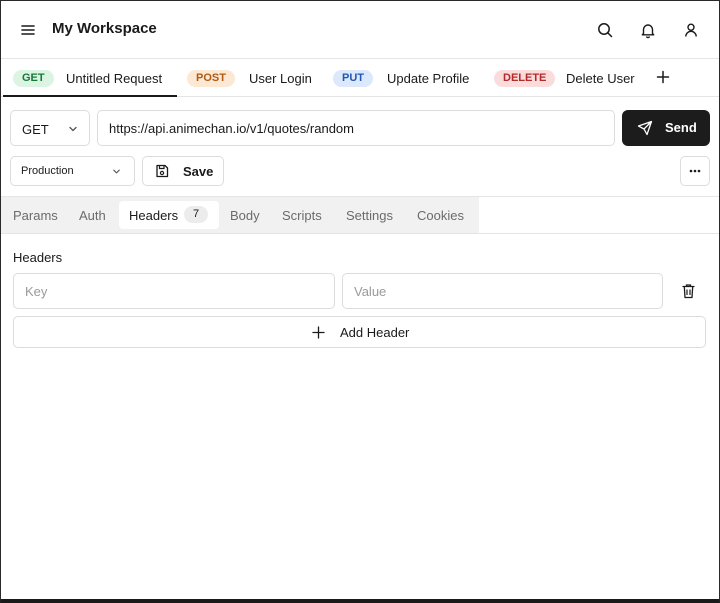 The height and width of the screenshot is (603, 720). What do you see at coordinates (280, 78) in the screenshot?
I see `request-tab-label: User Login` at bounding box center [280, 78].